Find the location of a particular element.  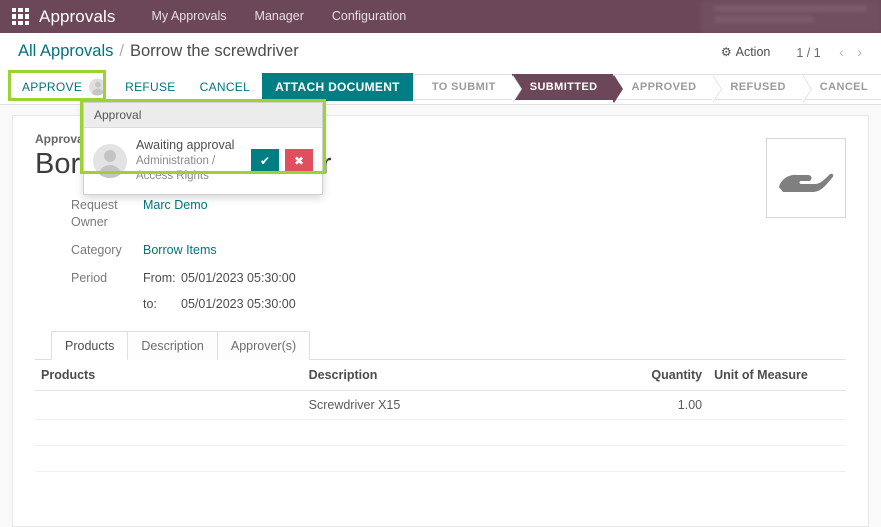

cell-quantity: 1.00 is located at coordinates (651, 405).